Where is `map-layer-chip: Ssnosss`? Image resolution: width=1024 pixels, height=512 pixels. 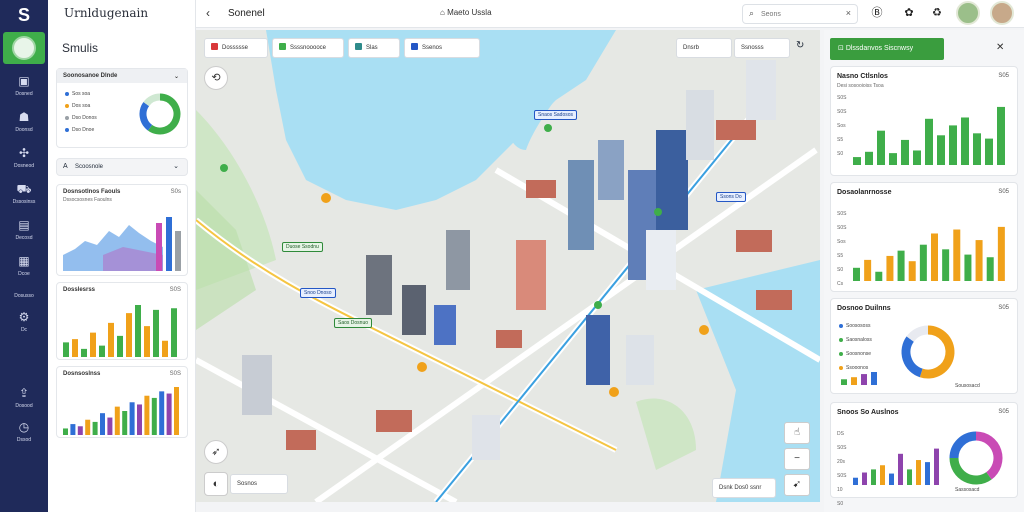 map-layer-chip: Ssnosss is located at coordinates (762, 48).